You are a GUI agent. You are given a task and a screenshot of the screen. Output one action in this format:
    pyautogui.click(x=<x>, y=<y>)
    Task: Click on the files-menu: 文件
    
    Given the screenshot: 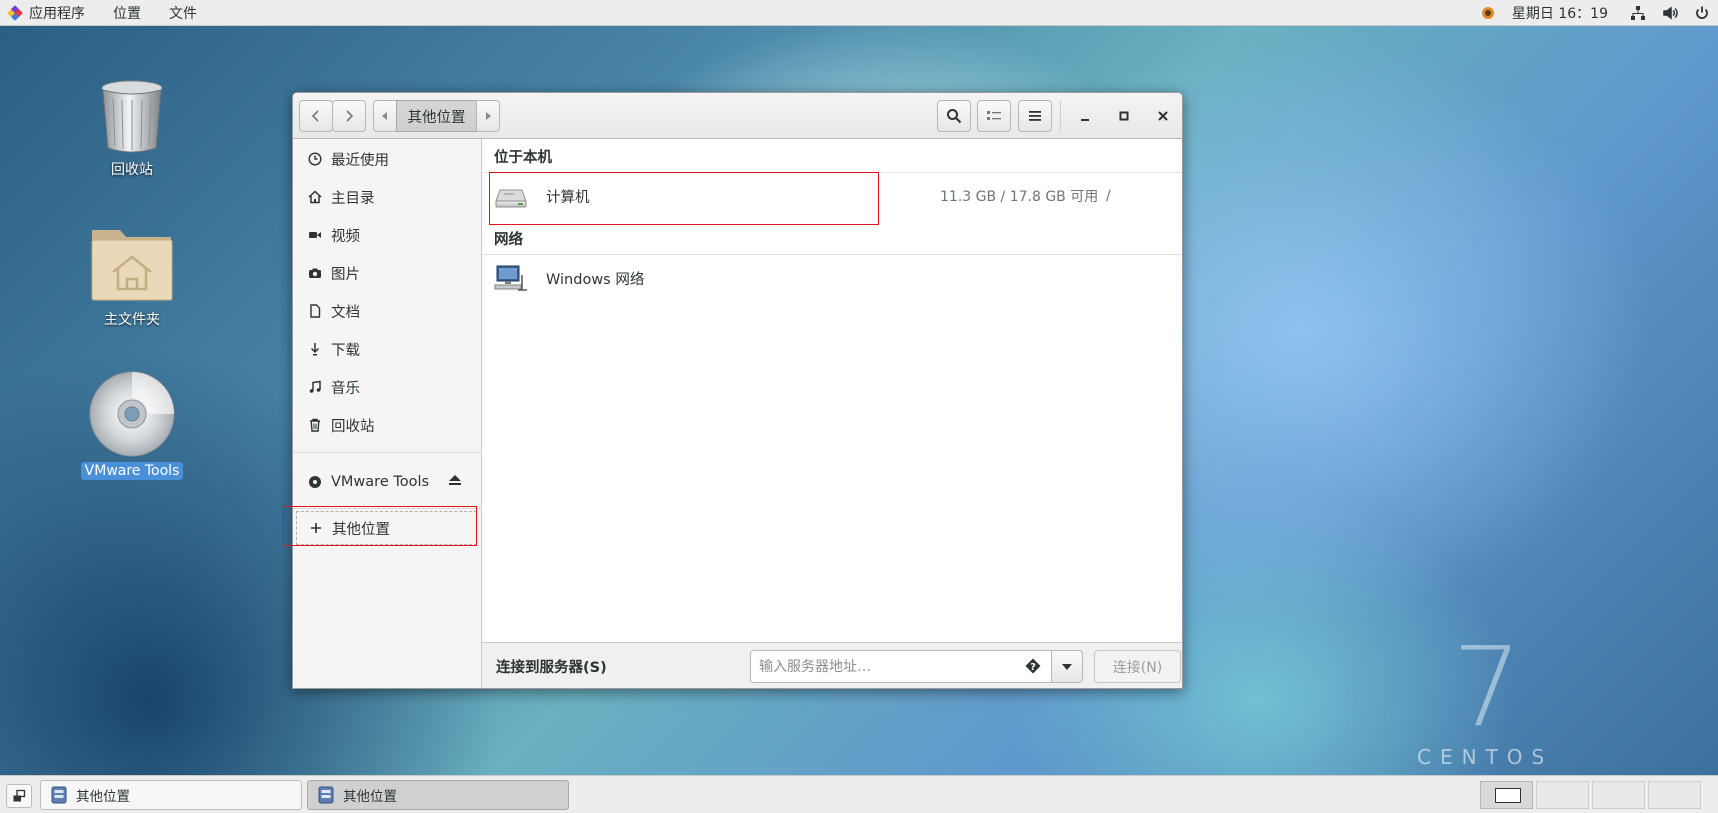 What is the action you would take?
    pyautogui.click(x=183, y=13)
    